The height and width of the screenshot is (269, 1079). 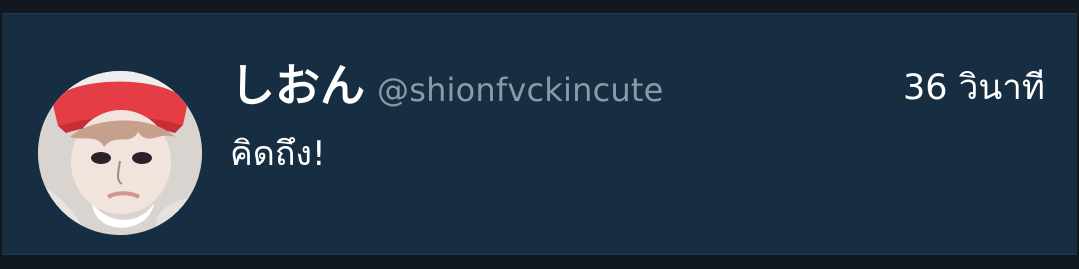 What do you see at coordinates (278, 154) in the screenshot?
I see `tweet-text: คิดถึง!` at bounding box center [278, 154].